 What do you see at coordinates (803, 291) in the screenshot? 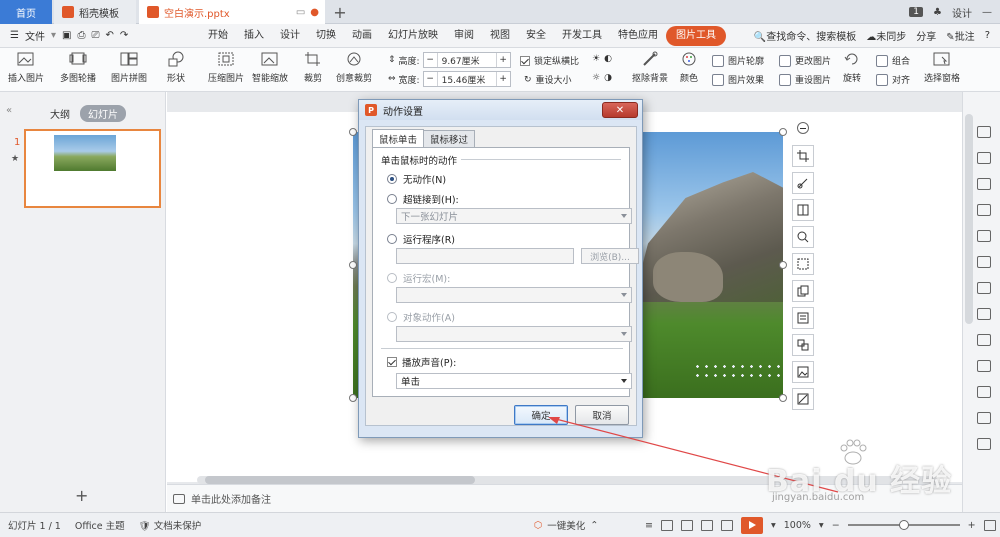
I see `copy-tool-icon` at bounding box center [803, 291].